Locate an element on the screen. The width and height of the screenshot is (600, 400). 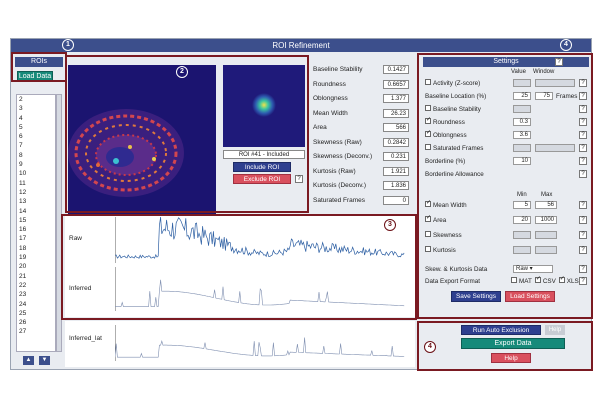
roi-list-item: 14 is located at coordinates (36, 211).